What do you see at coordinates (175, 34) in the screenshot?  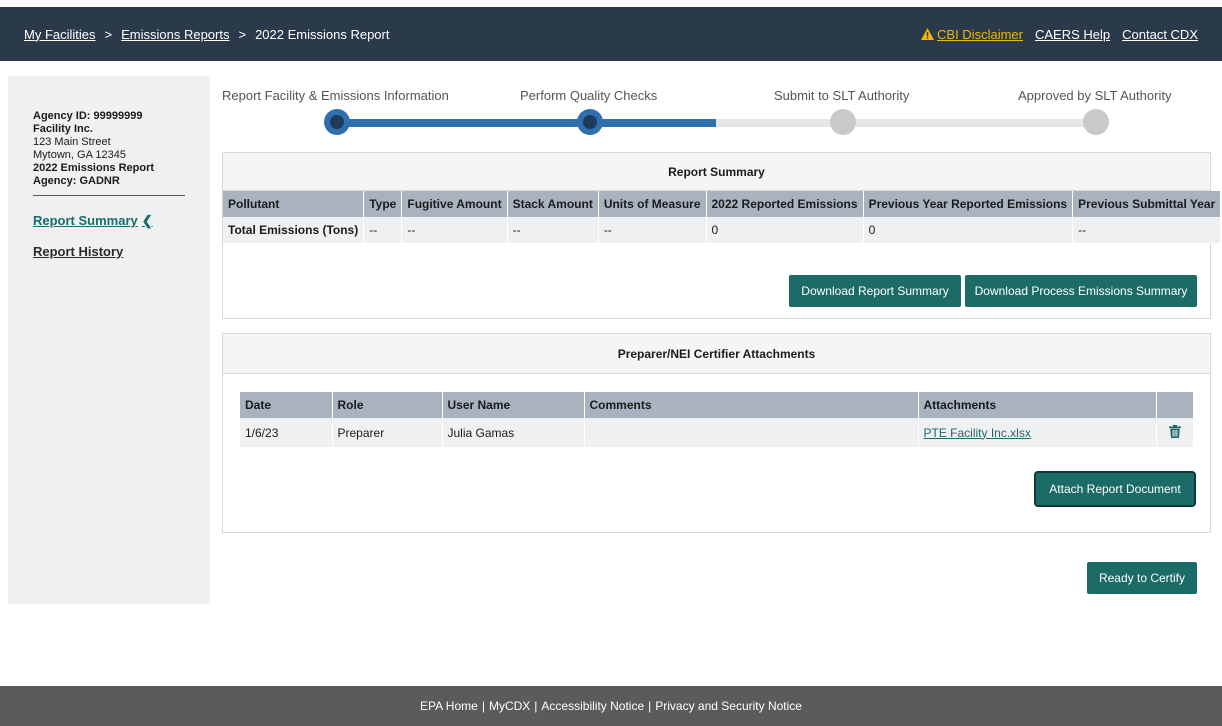 I see `breadcrumb-emissions-reports: Emissions Reports` at bounding box center [175, 34].